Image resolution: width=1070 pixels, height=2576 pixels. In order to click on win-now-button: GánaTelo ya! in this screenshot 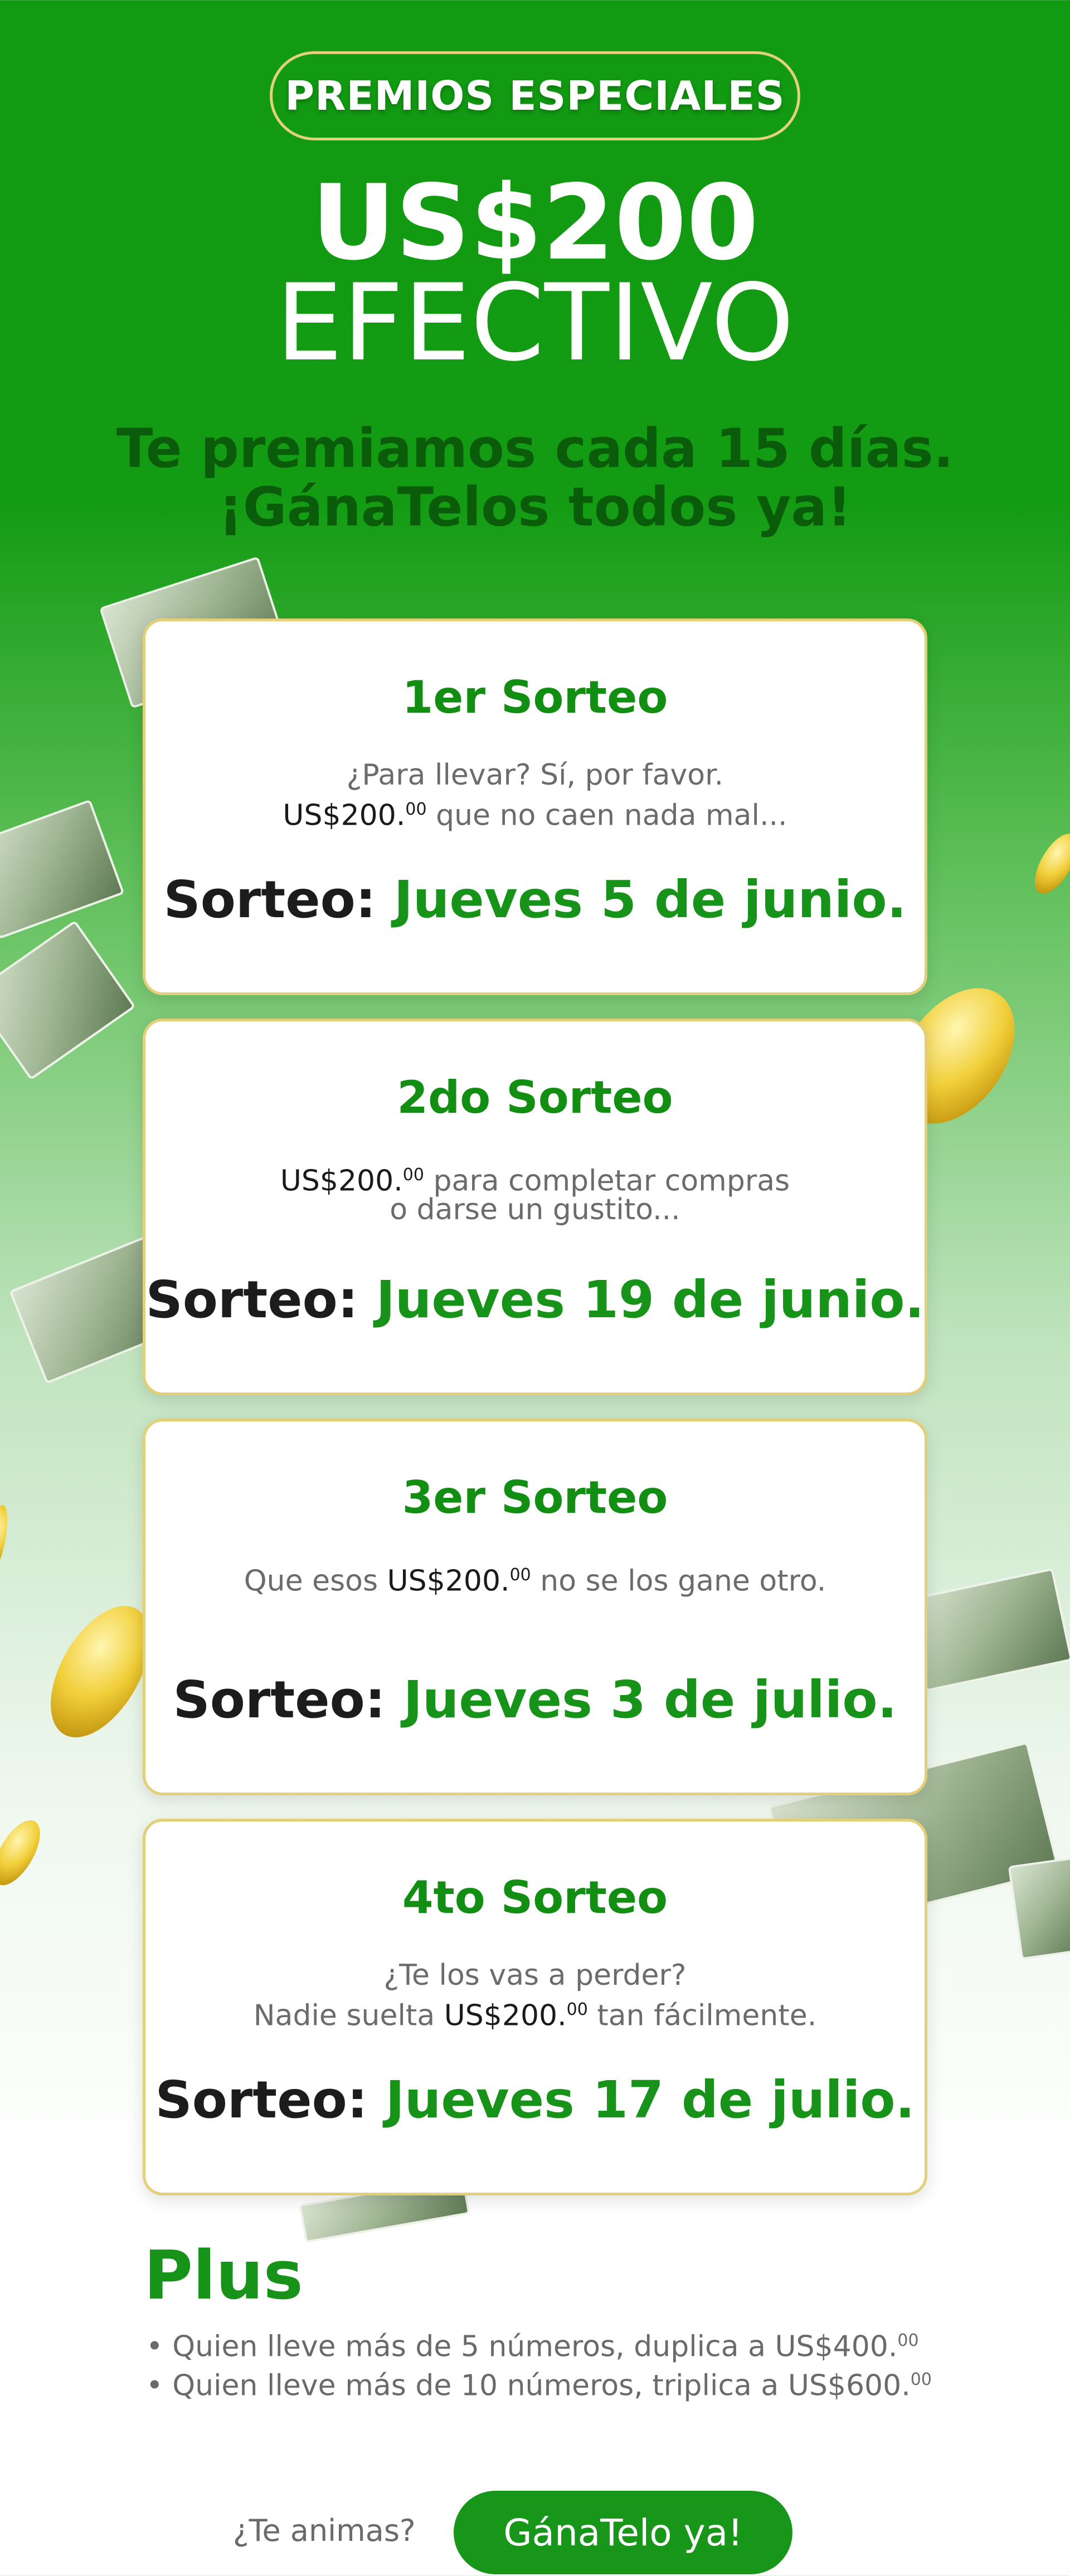, I will do `click(623, 2533)`.